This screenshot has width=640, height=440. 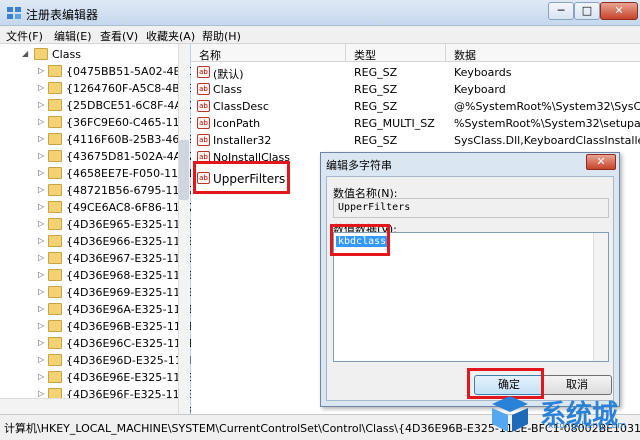 What do you see at coordinates (130, 258) in the screenshot?
I see `tree-item-label: {4D36E967-E325-11CE` at bounding box center [130, 258].